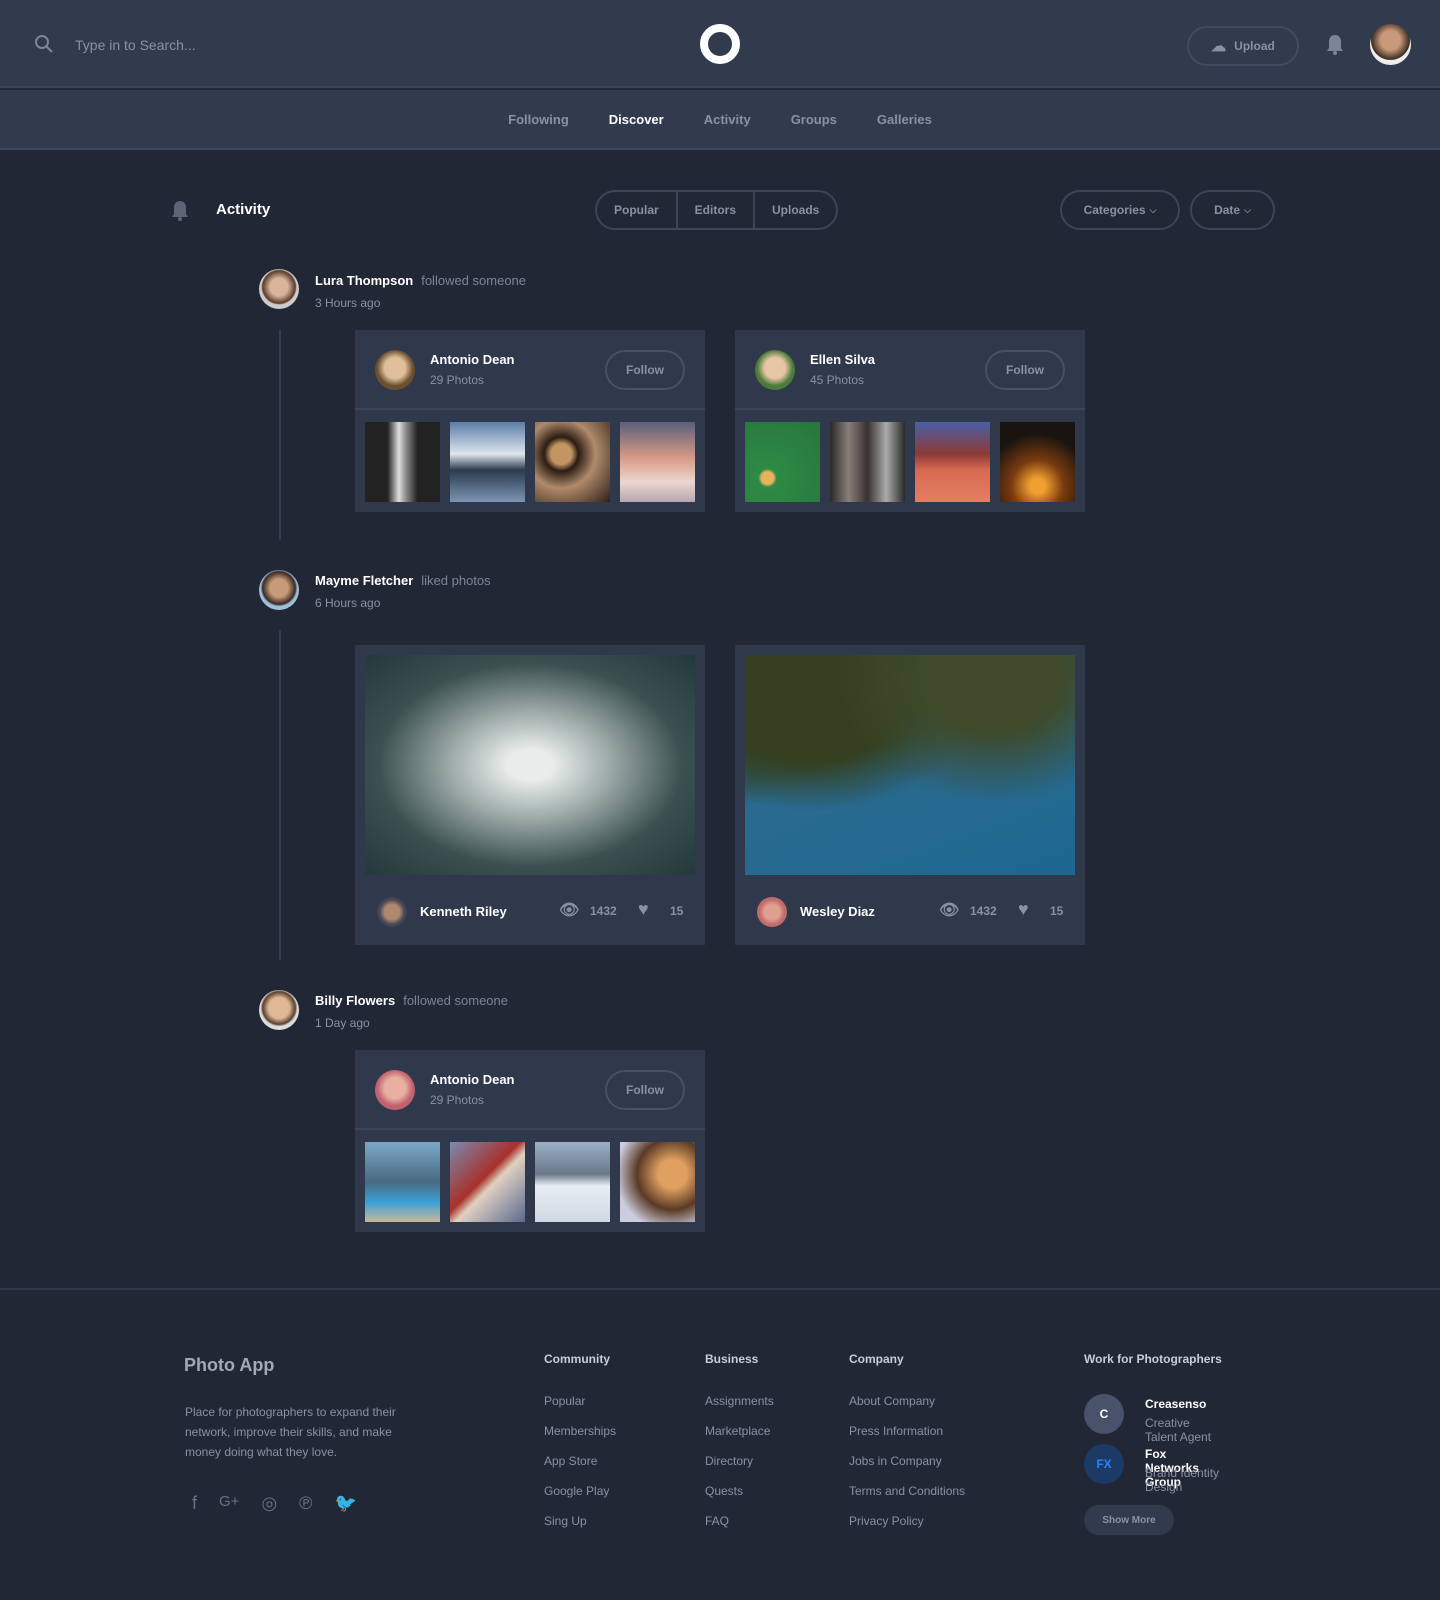 Image resolution: width=1440 pixels, height=1600 pixels. Describe the element at coordinates (636, 119) in the screenshot. I see `nav-discover: Discover` at that location.